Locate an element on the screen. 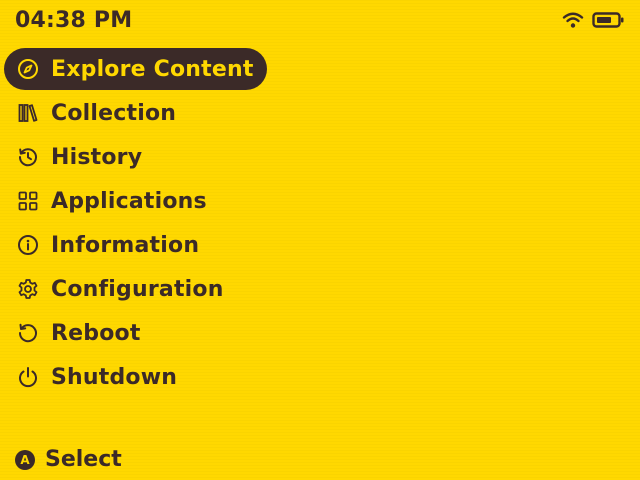 This screenshot has width=640, height=480. menu-item-label: Reboot is located at coordinates (96, 333).